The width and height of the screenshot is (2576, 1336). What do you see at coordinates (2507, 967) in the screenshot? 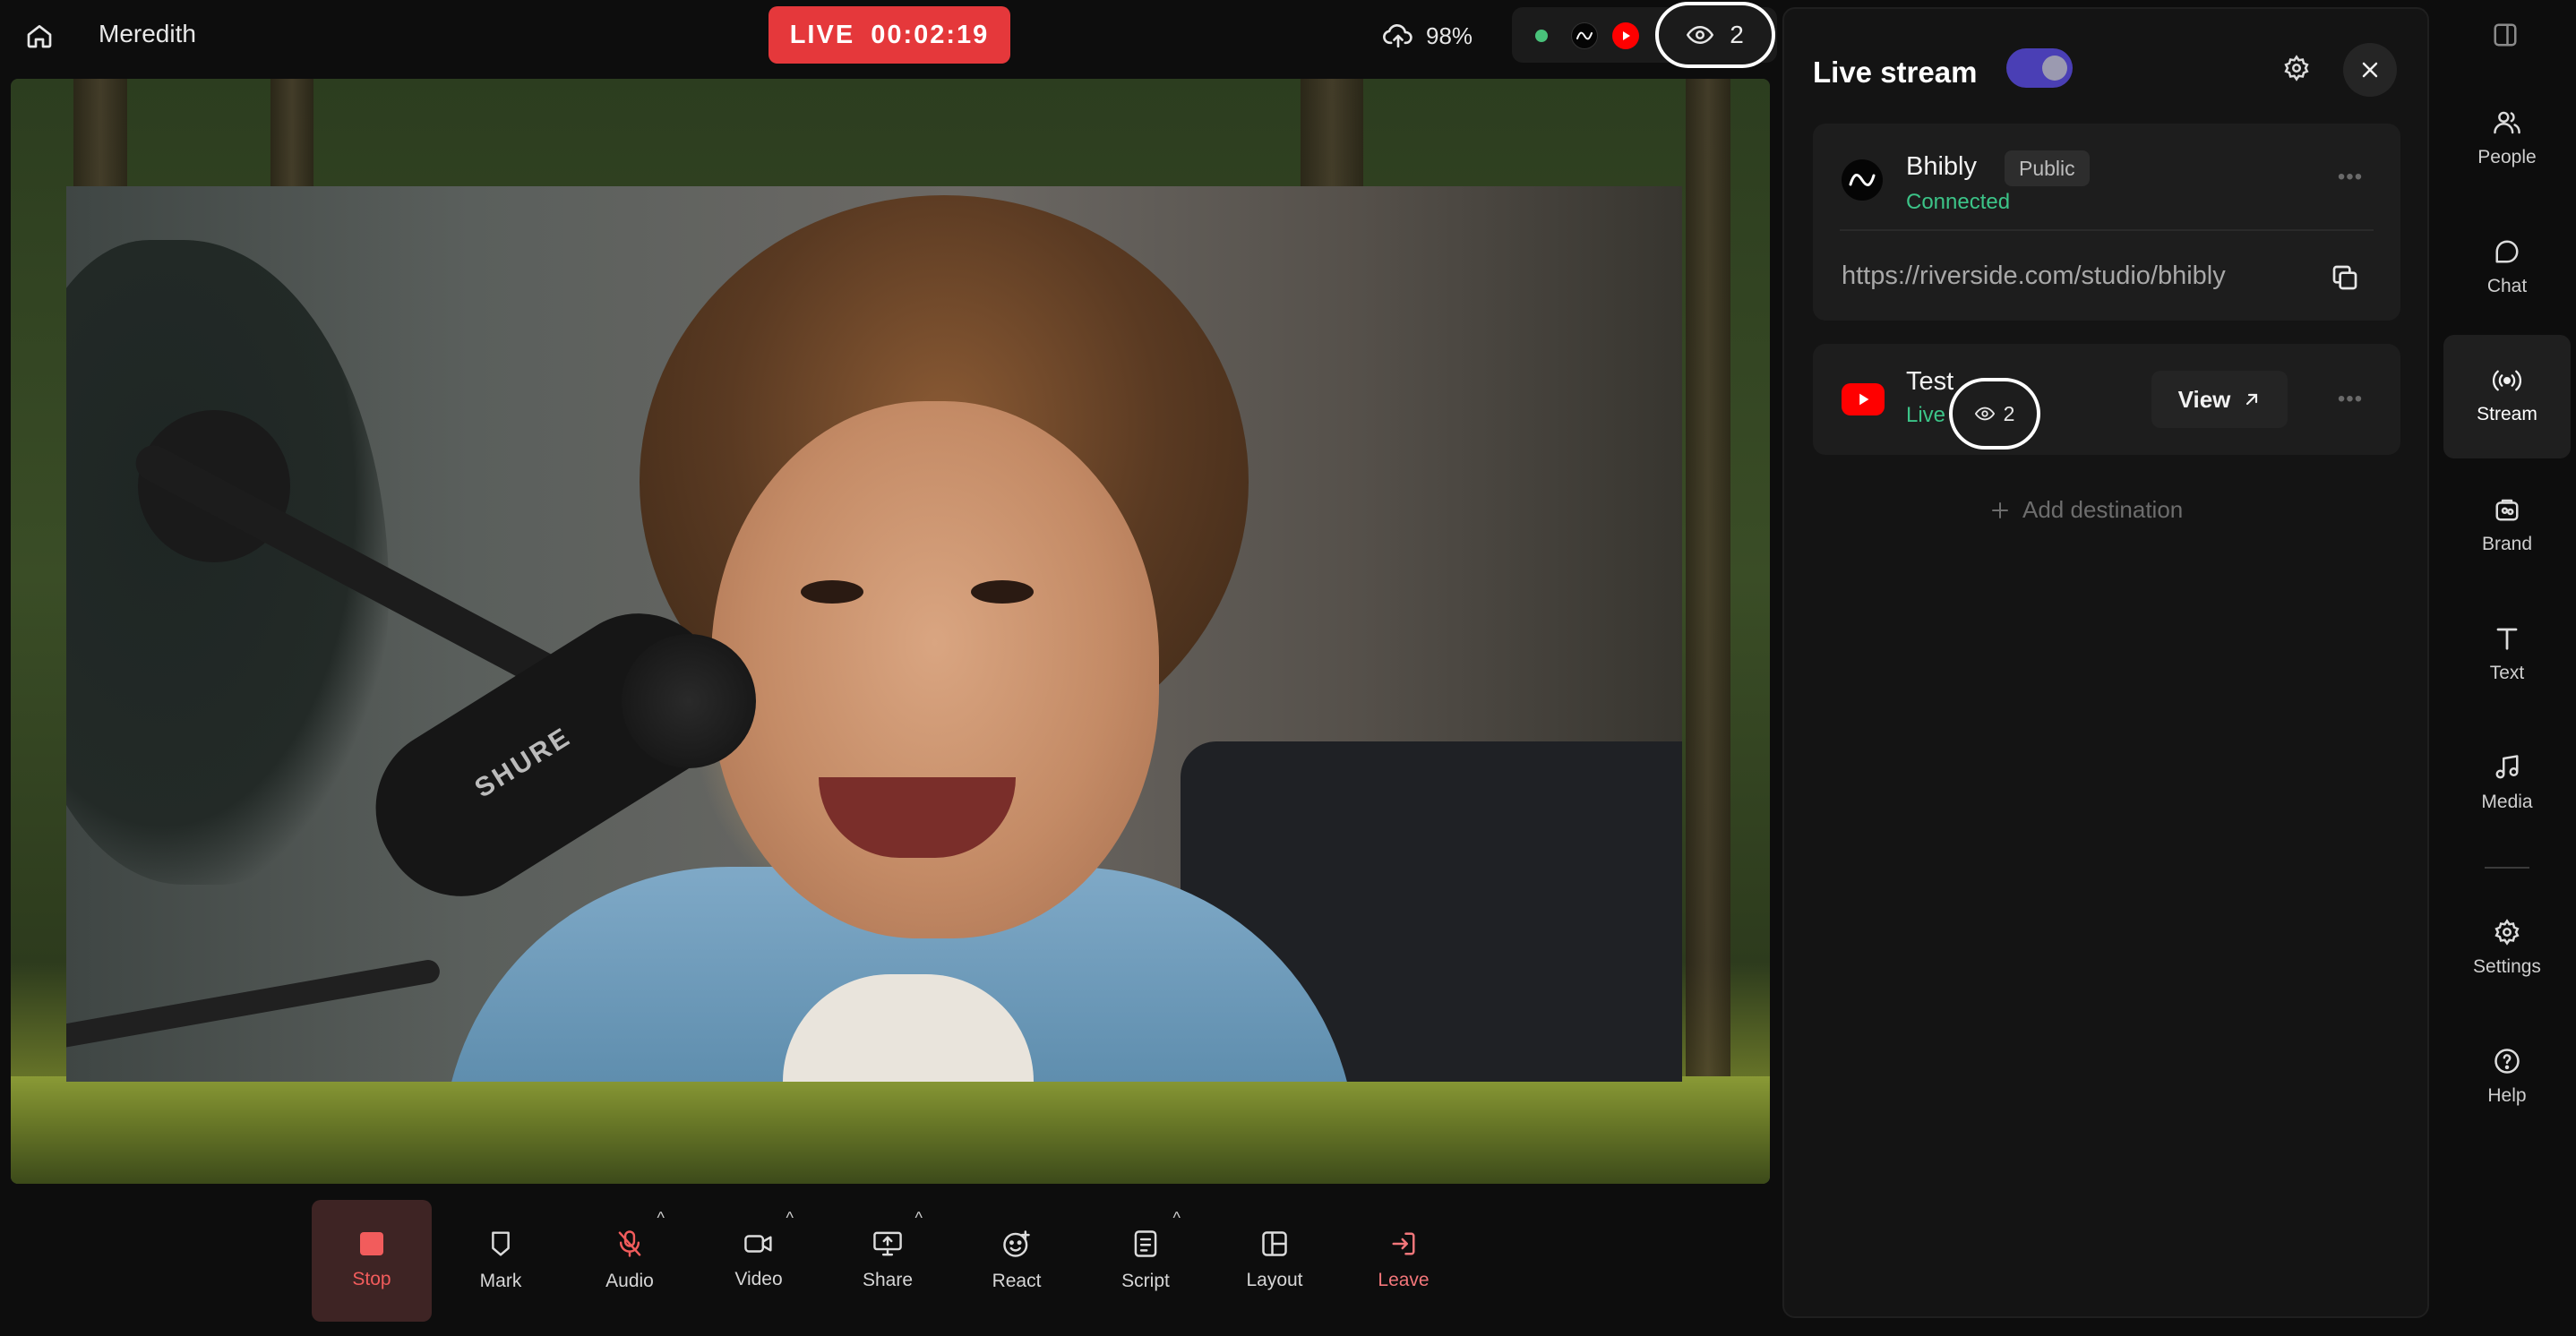
I see `sidebar-item-label: Settings` at bounding box center [2507, 967].